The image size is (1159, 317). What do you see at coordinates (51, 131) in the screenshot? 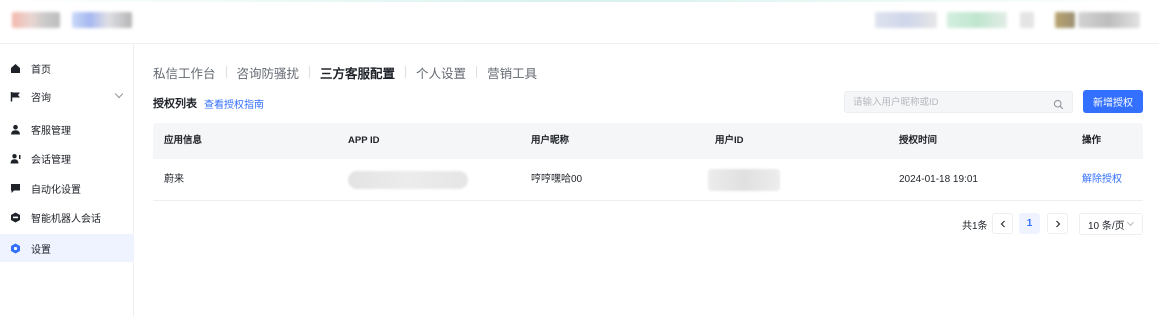
I see `sidebar-item-label: 客服管理` at bounding box center [51, 131].